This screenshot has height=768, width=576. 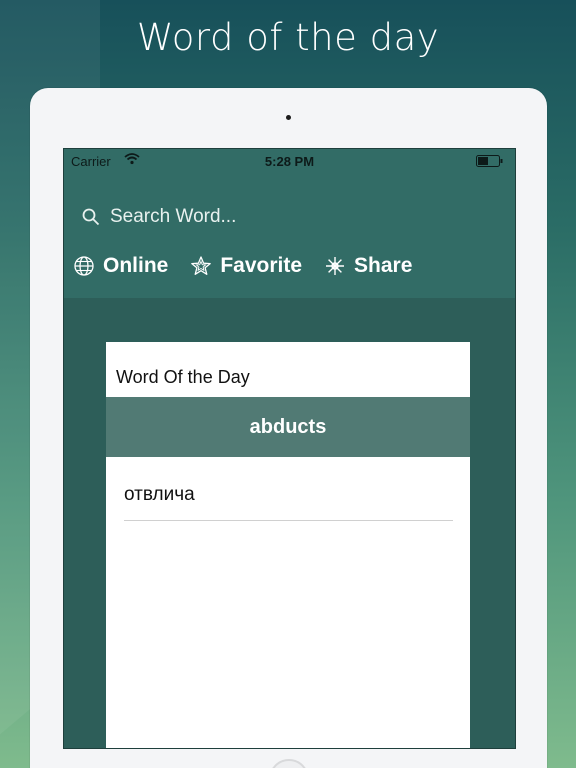 What do you see at coordinates (288, 37) in the screenshot?
I see `promo-title: Word of the day` at bounding box center [288, 37].